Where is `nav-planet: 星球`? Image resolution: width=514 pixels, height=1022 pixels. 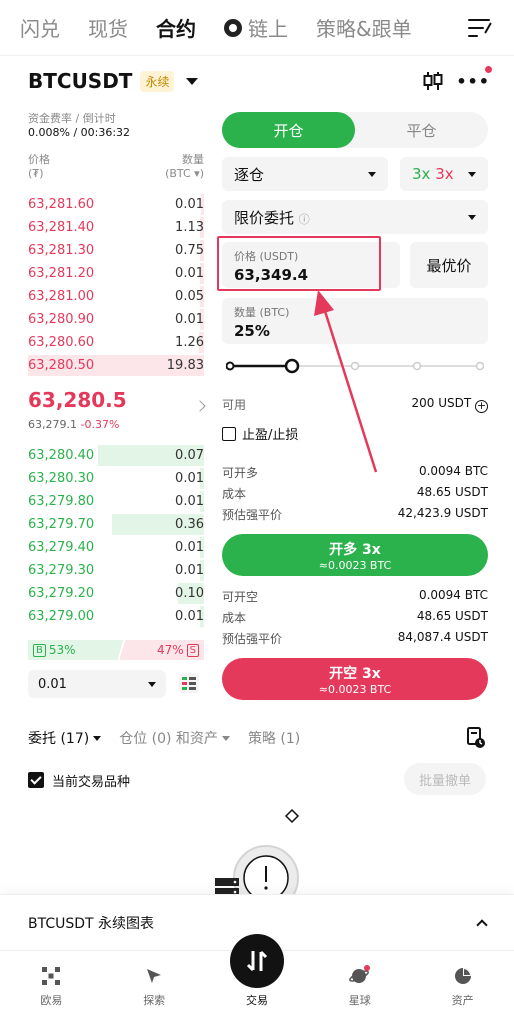
nav-planet: 星球 is located at coordinates (359, 986).